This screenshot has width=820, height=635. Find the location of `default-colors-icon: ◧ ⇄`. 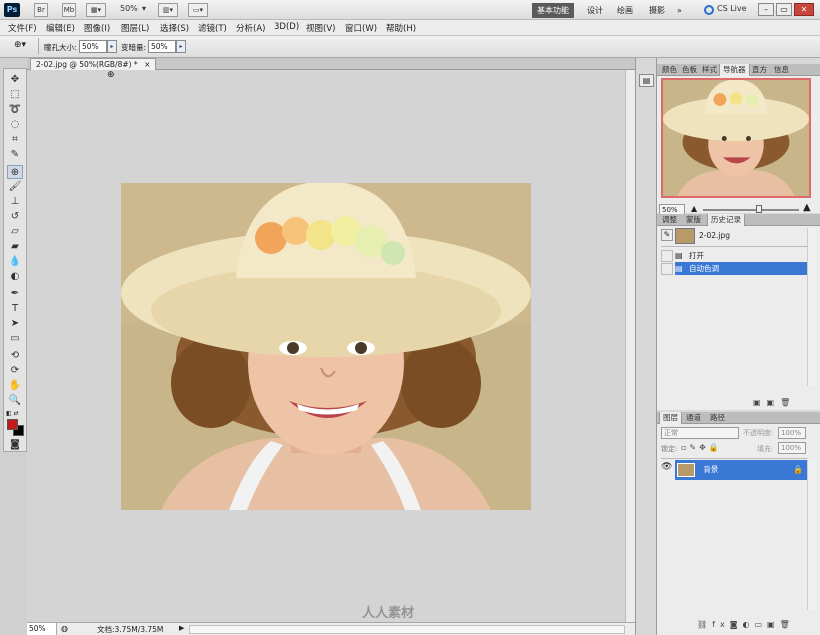

default-colors-icon: ◧ ⇄ is located at coordinates (12, 413).